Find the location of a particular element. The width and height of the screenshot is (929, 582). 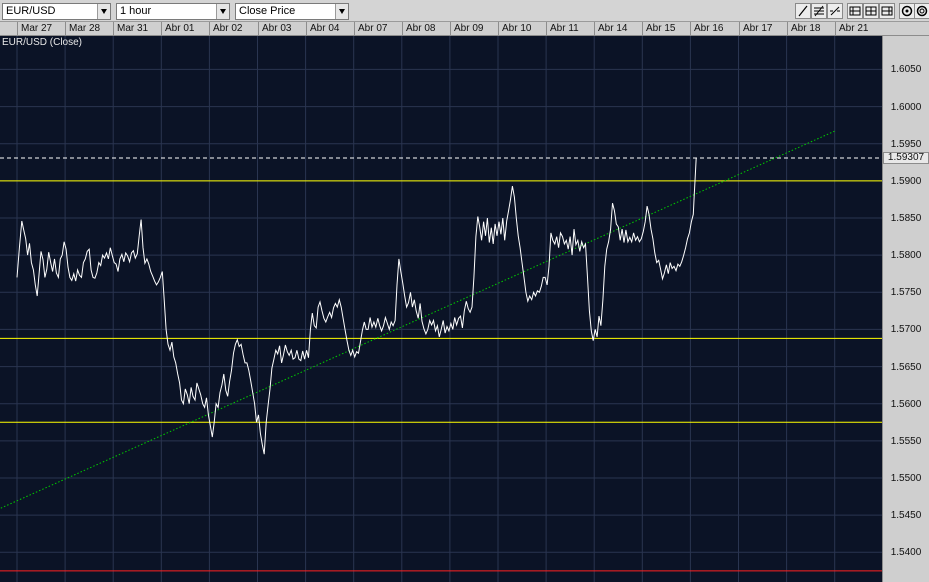

date-tick-label: Abr 03 is located at coordinates (274, 28).